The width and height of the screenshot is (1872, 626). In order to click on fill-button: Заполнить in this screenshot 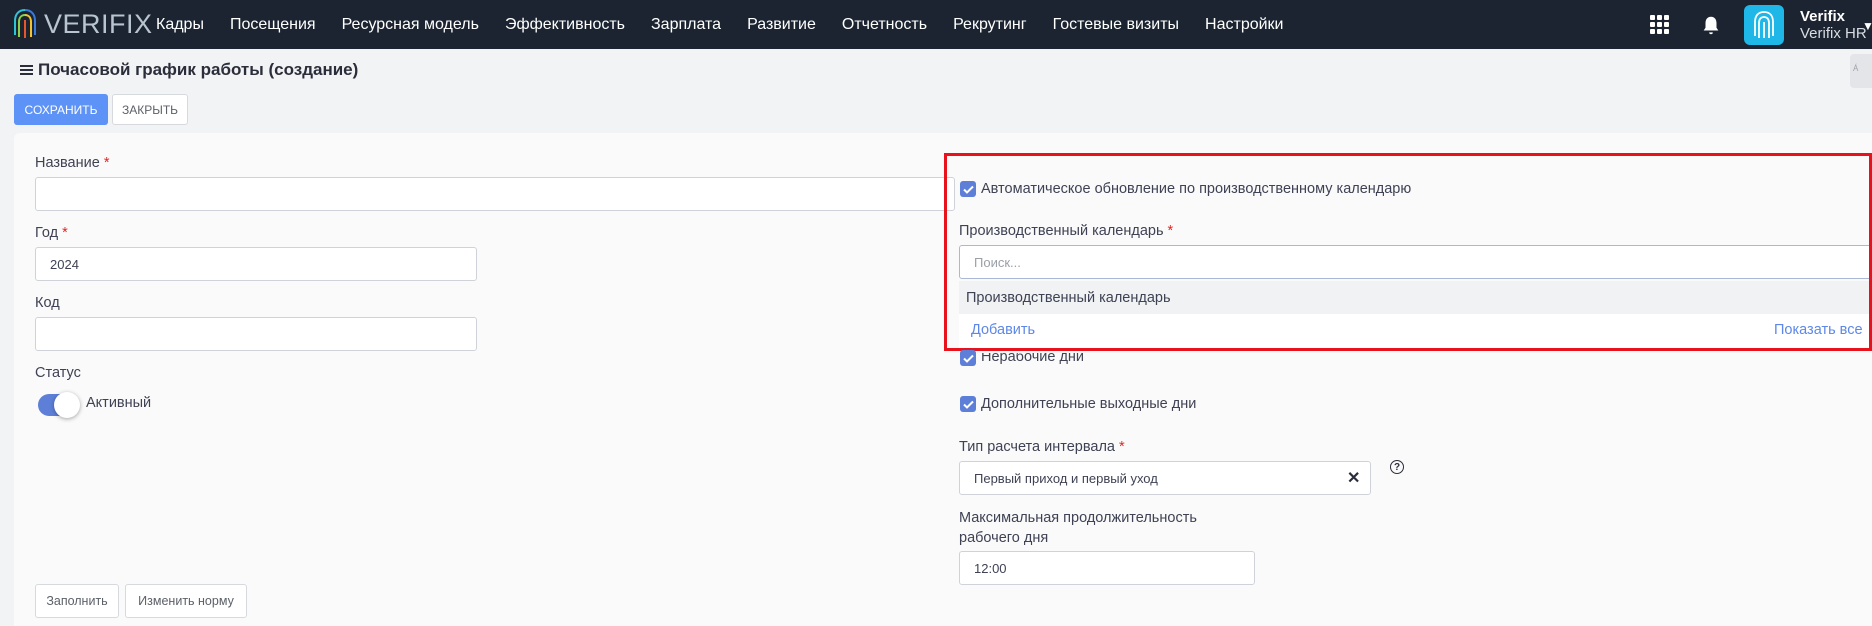, I will do `click(77, 601)`.